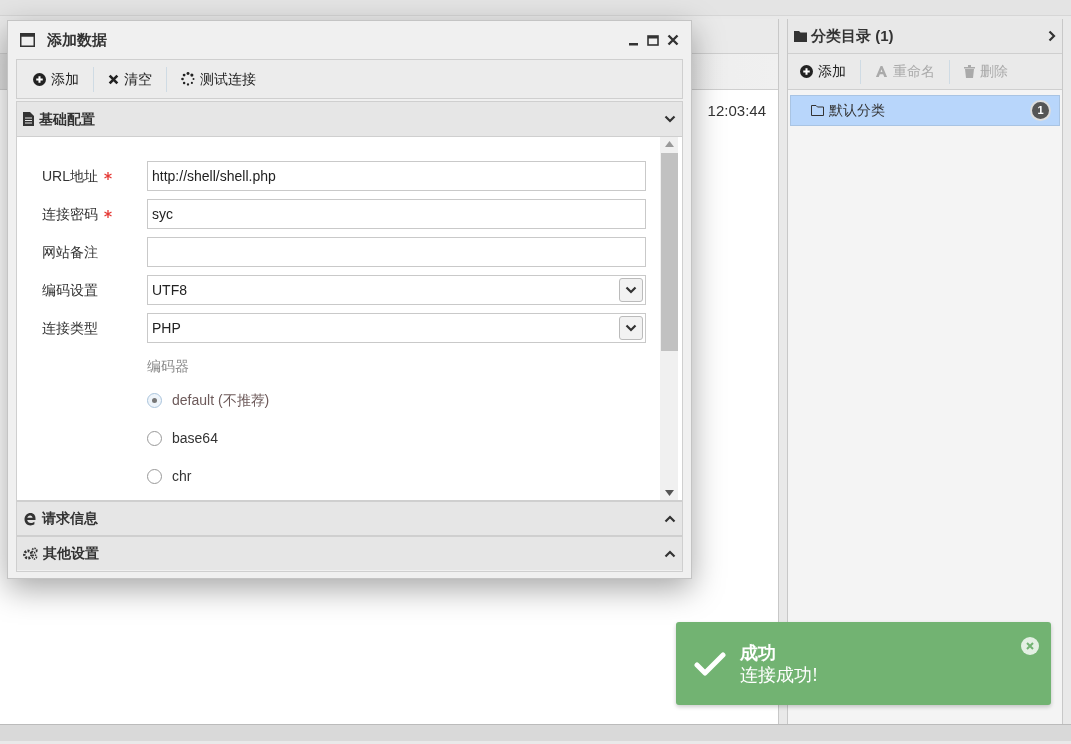  I want to click on browser-e-icon, so click(30, 518).